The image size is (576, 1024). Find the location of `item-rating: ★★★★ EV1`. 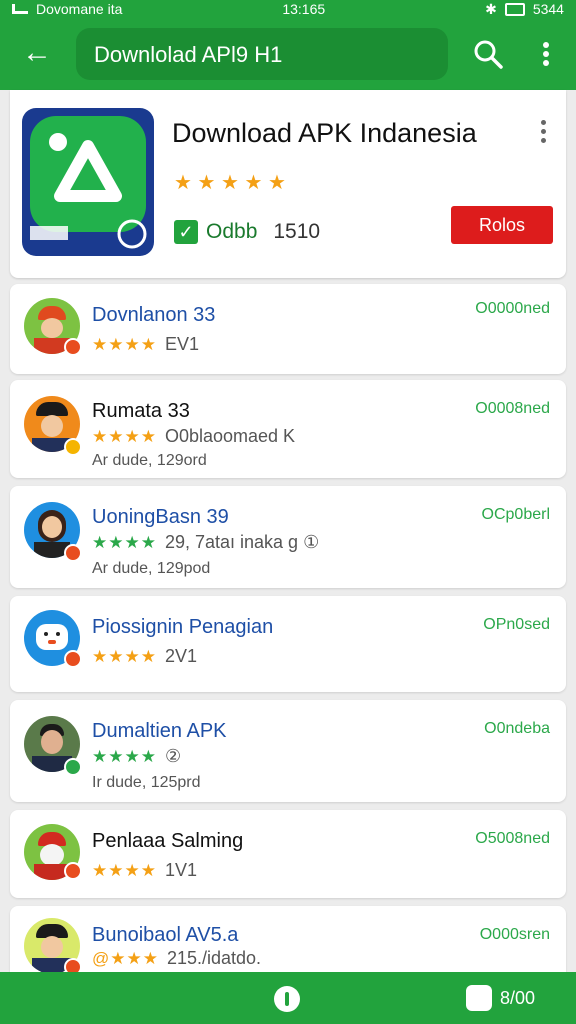

item-rating: ★★★★ EV1 is located at coordinates (145, 344).